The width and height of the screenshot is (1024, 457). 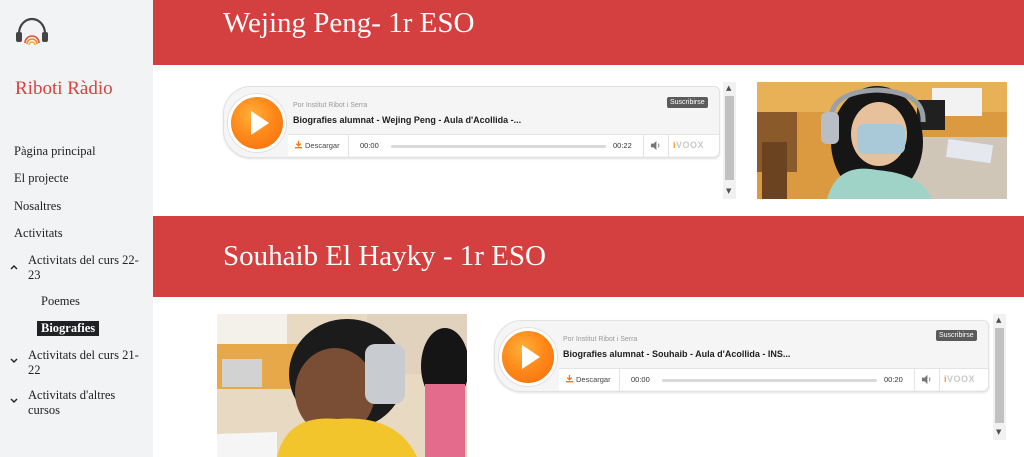 I want to click on nav-item-poems: Poemes, so click(x=60, y=301).